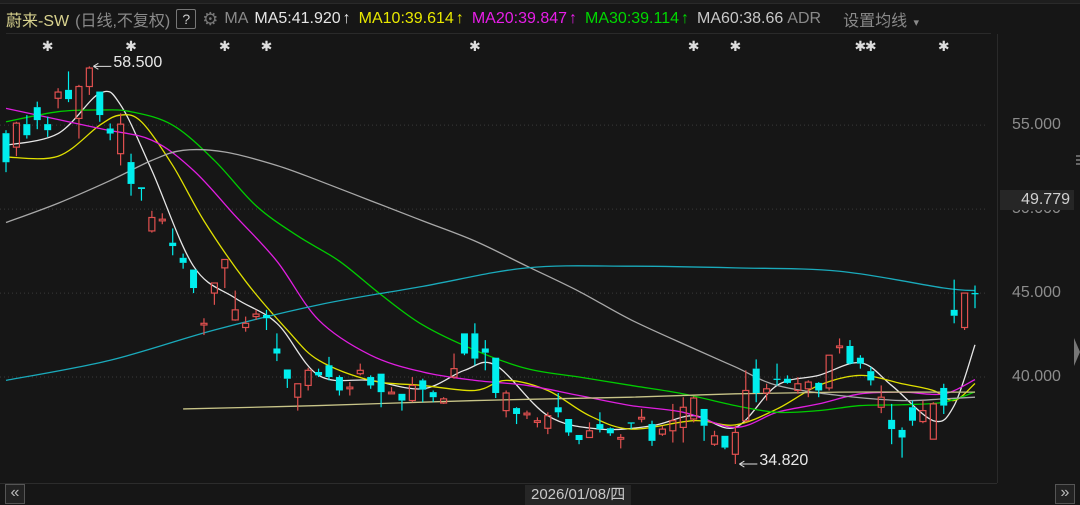 The width and height of the screenshot is (1080, 505). Describe the element at coordinates (1078, 160) in the screenshot. I see `grid-handle-icon` at that location.